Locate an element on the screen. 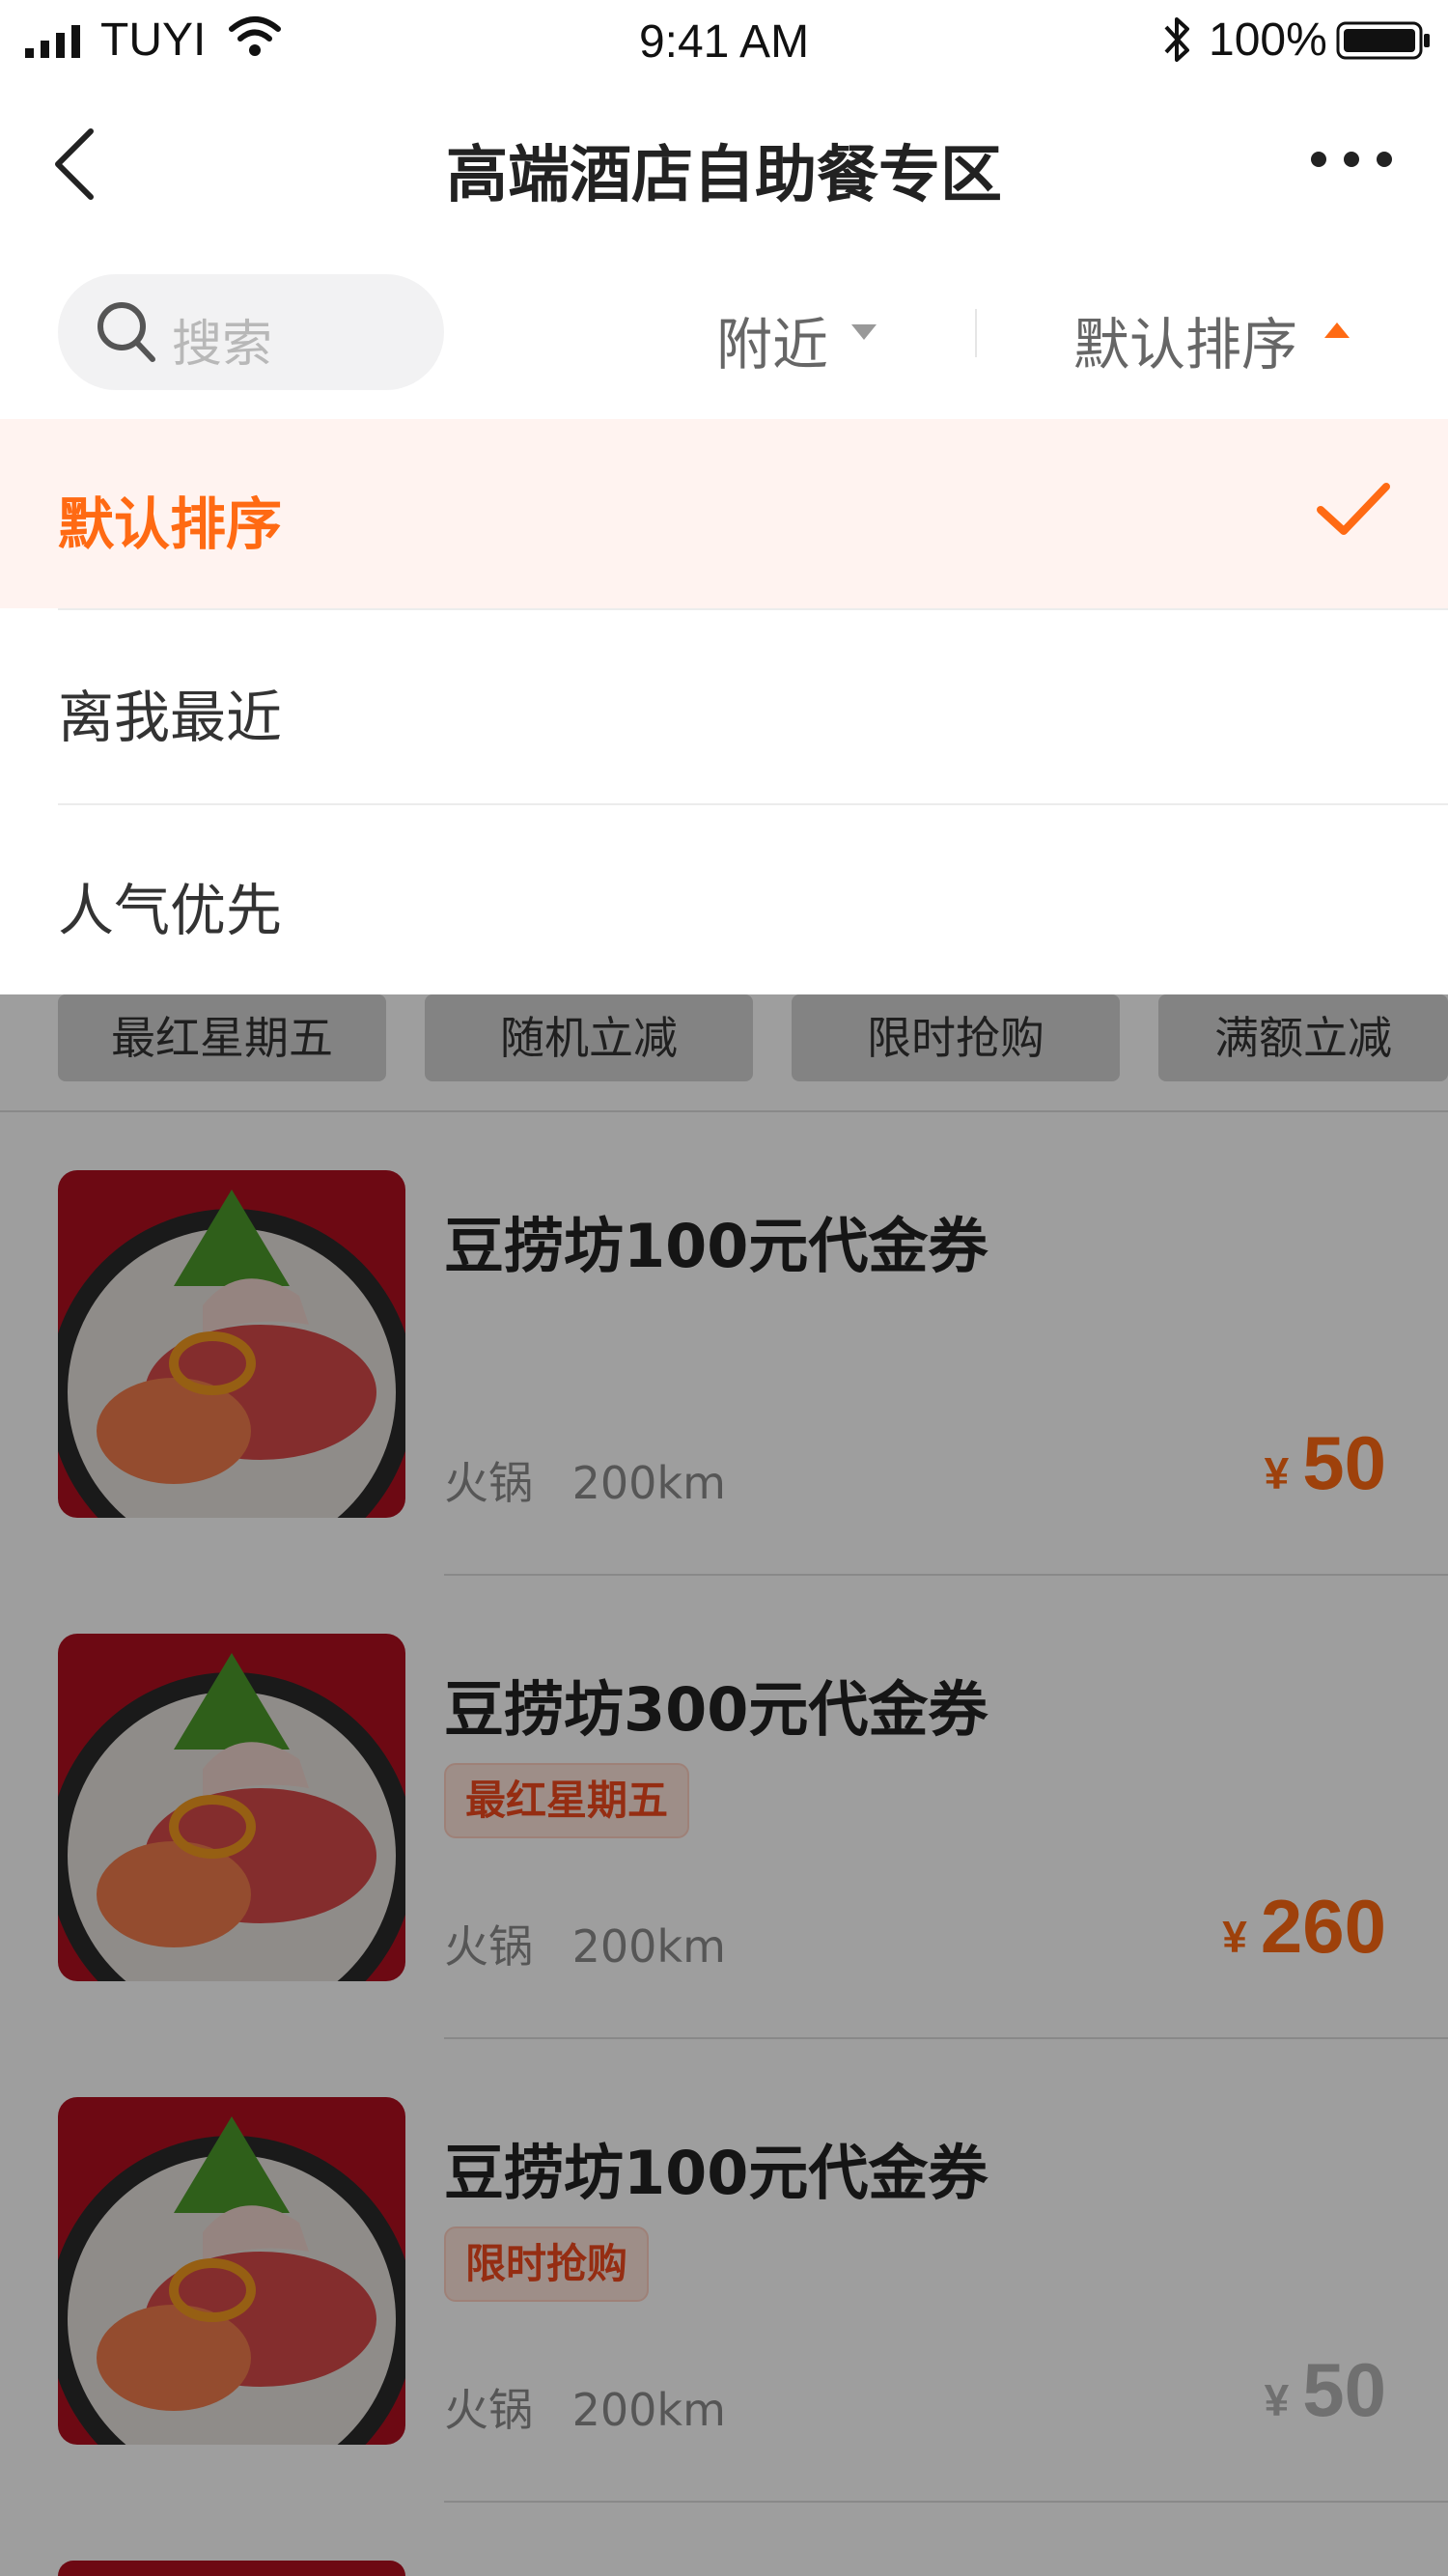 Image resolution: width=1448 pixels, height=2576 pixels. sort-option-label: 默认排序 is located at coordinates (171, 524).